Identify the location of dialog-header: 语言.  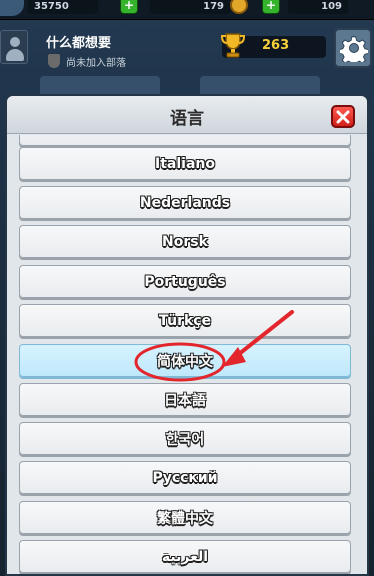
(187, 115).